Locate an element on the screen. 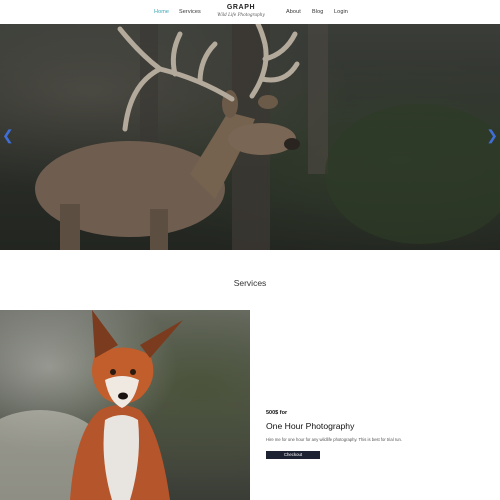 This screenshot has width=500, height=500. chevron-right-icon: ❯ is located at coordinates (492, 135).